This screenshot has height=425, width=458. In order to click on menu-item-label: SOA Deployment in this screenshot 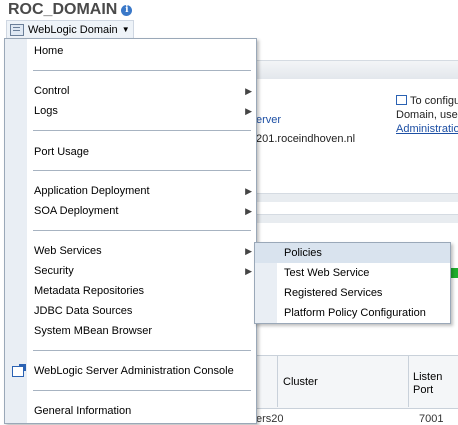, I will do `click(76, 211)`.